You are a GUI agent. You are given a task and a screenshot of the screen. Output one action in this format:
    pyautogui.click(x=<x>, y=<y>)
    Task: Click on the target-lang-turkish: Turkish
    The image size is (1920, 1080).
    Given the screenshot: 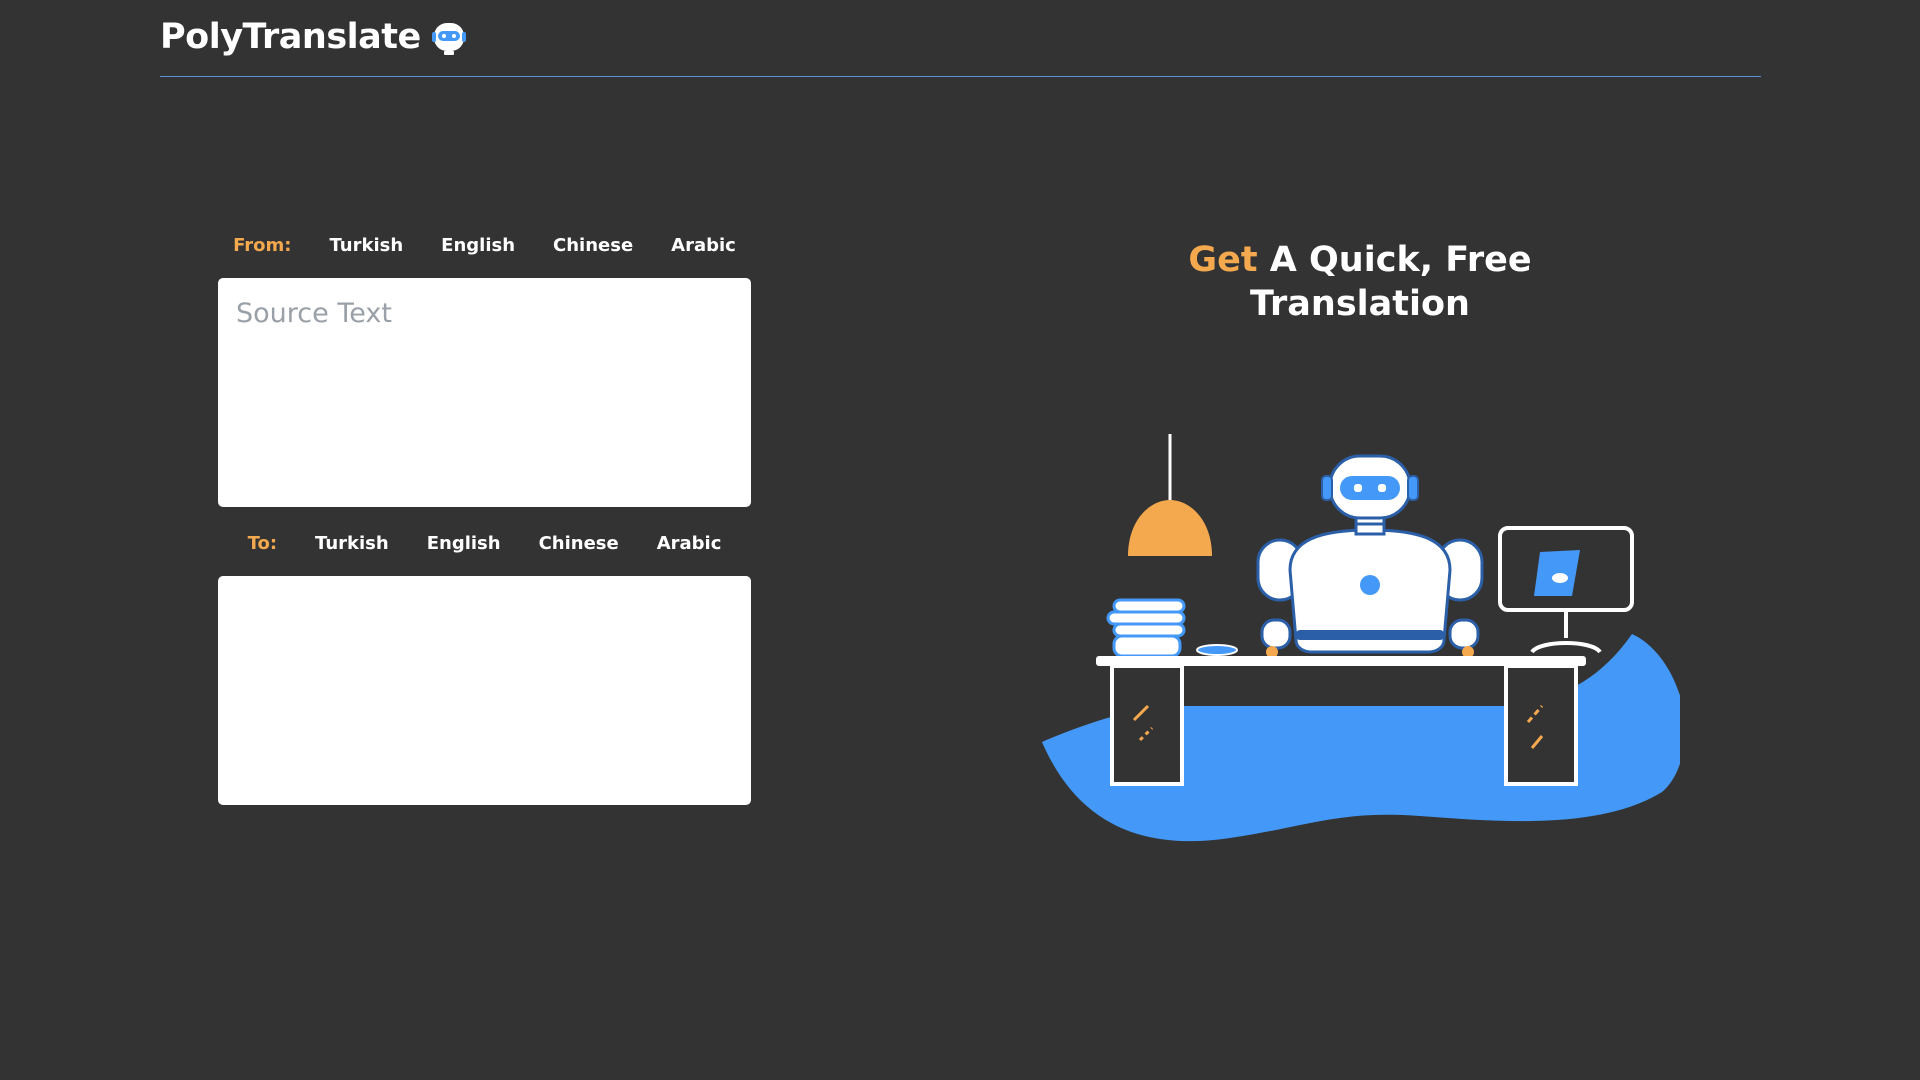 What is the action you would take?
    pyautogui.click(x=352, y=543)
    